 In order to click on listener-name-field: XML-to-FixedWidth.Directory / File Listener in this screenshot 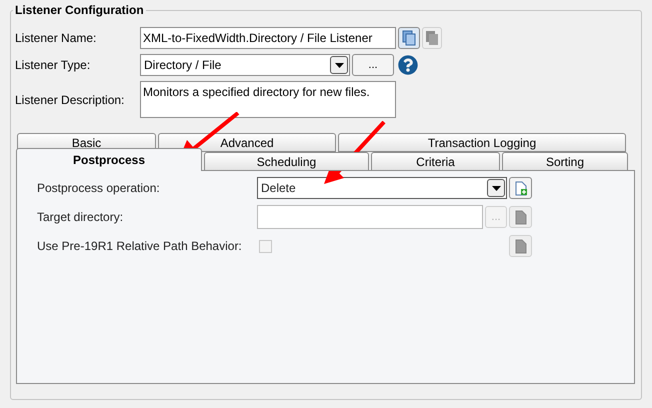, I will do `click(268, 38)`.